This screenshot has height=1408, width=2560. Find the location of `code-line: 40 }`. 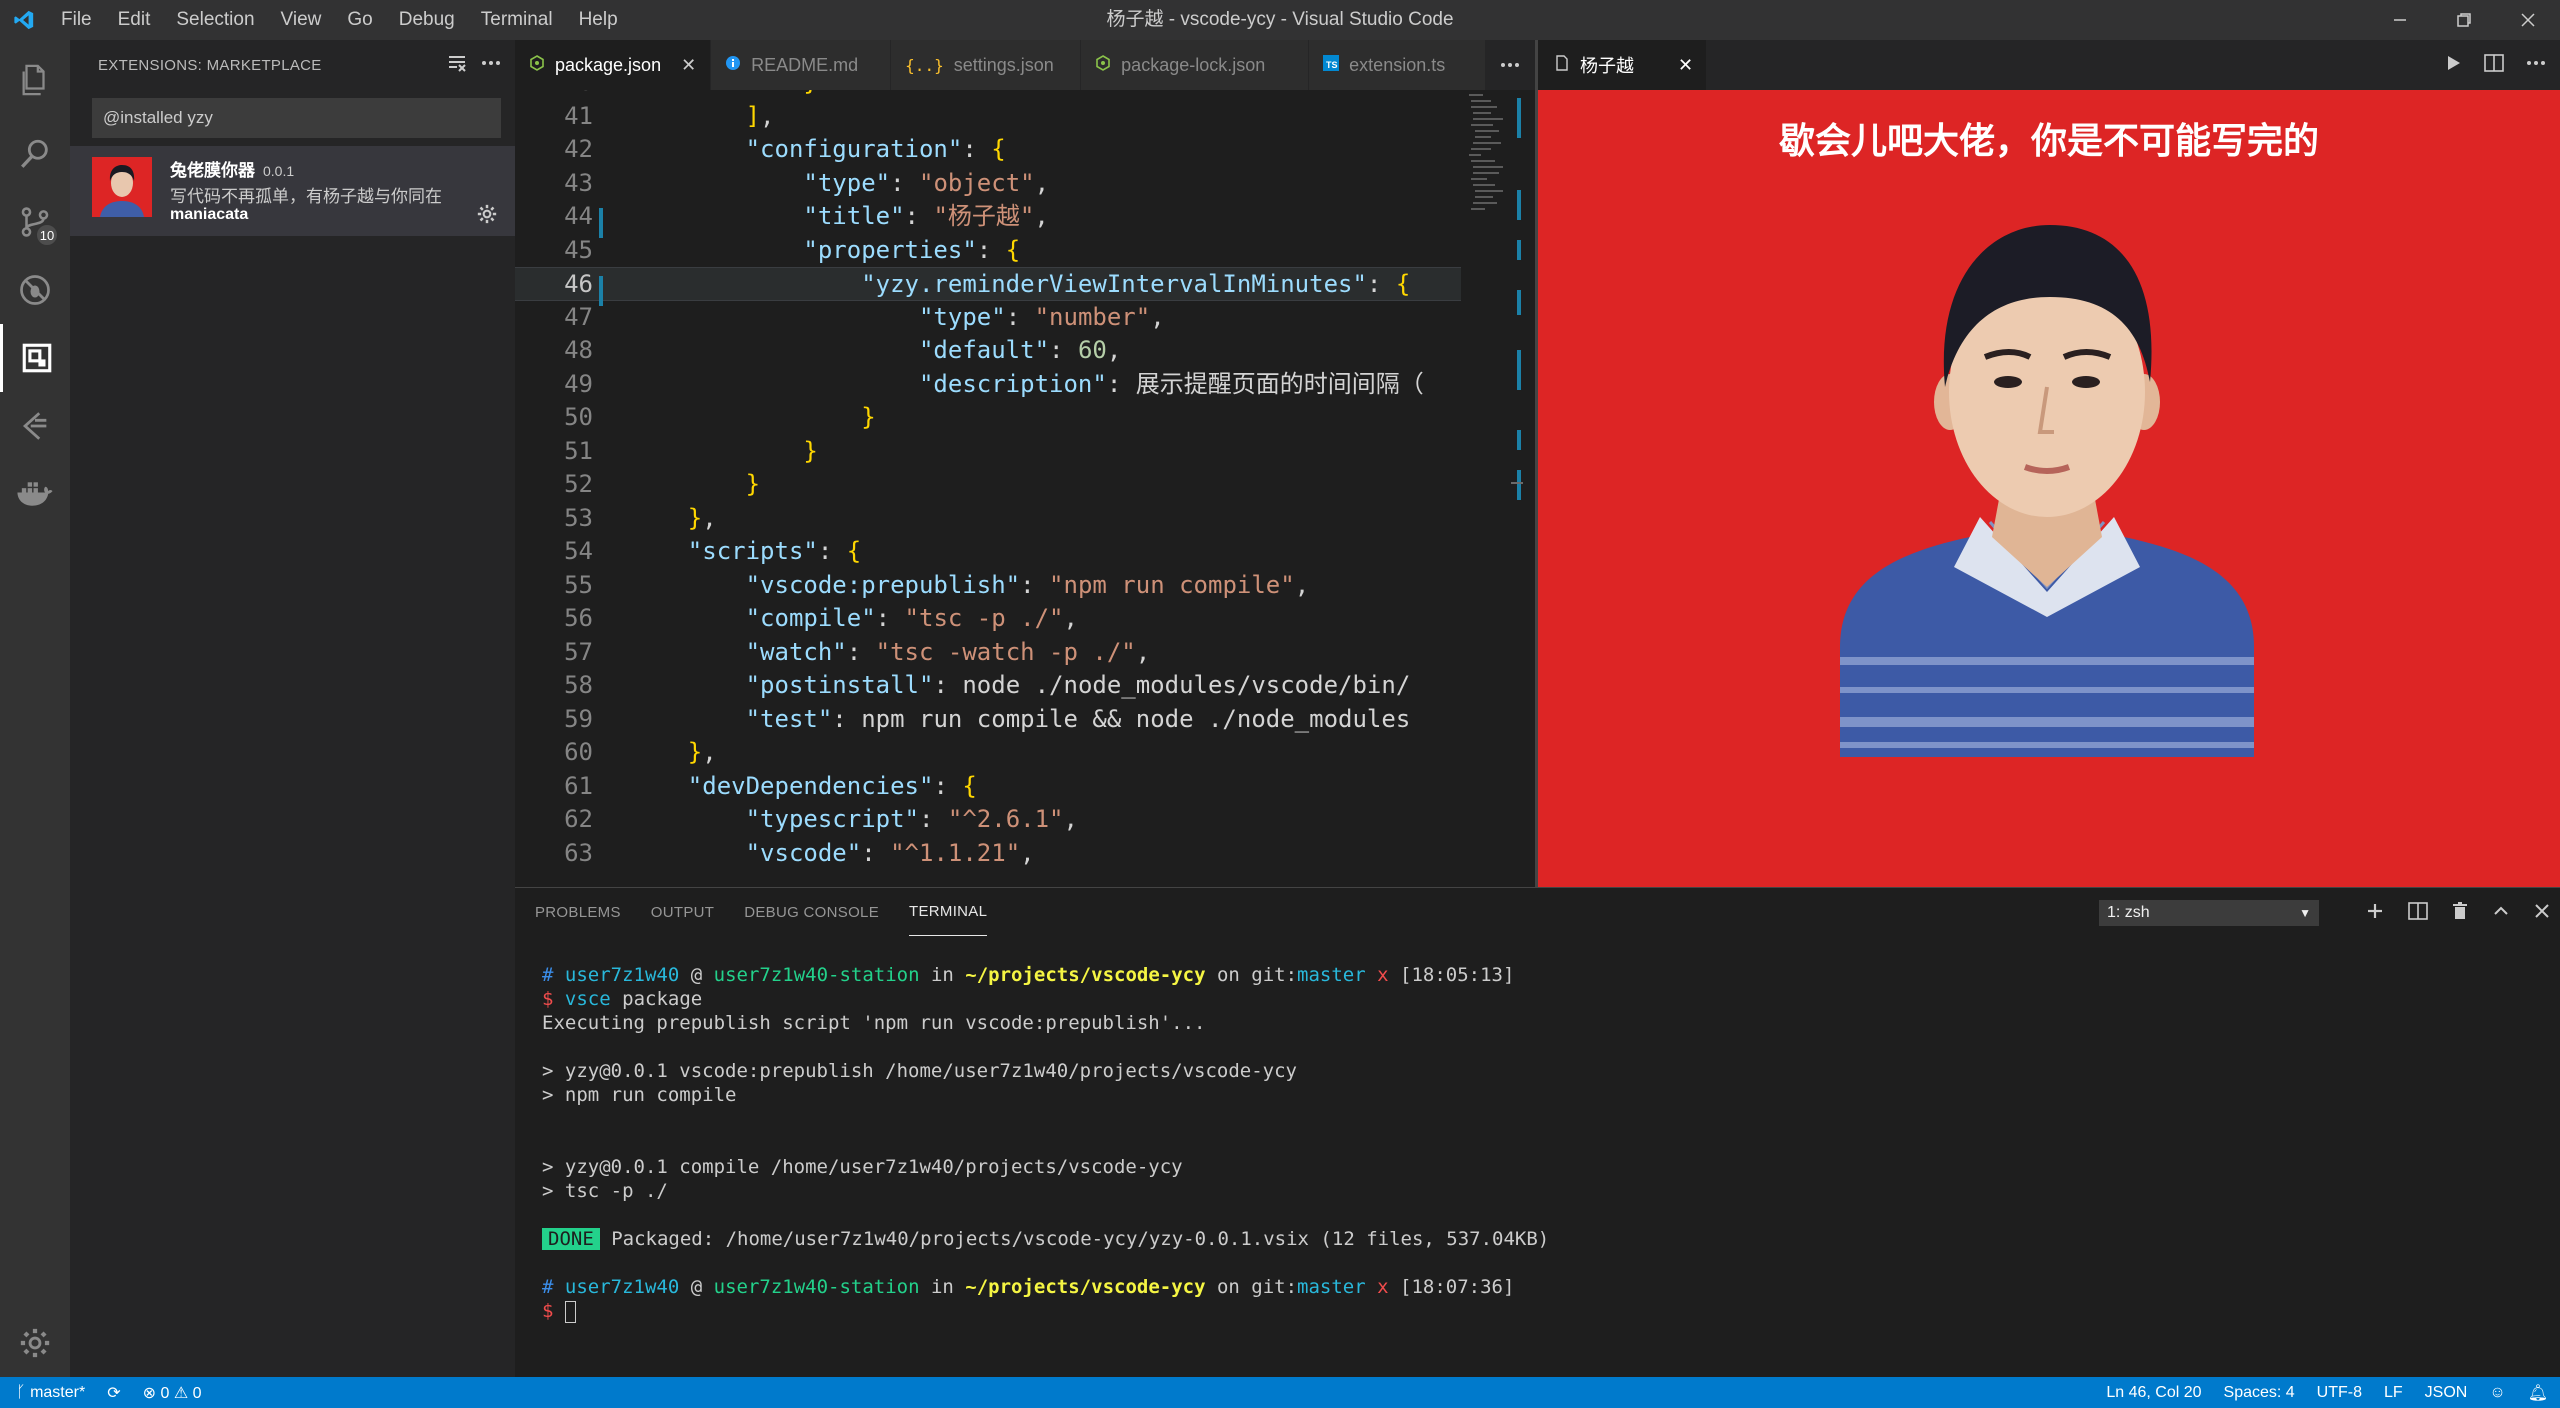

code-line: 40 } is located at coordinates (988, 95).